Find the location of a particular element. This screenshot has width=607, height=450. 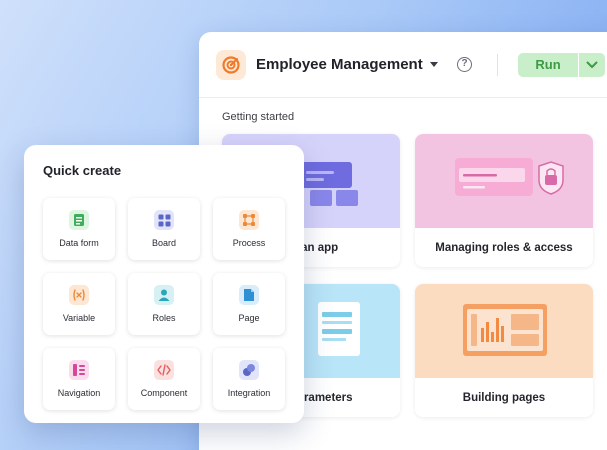

integration-icon is located at coordinates (249, 370).